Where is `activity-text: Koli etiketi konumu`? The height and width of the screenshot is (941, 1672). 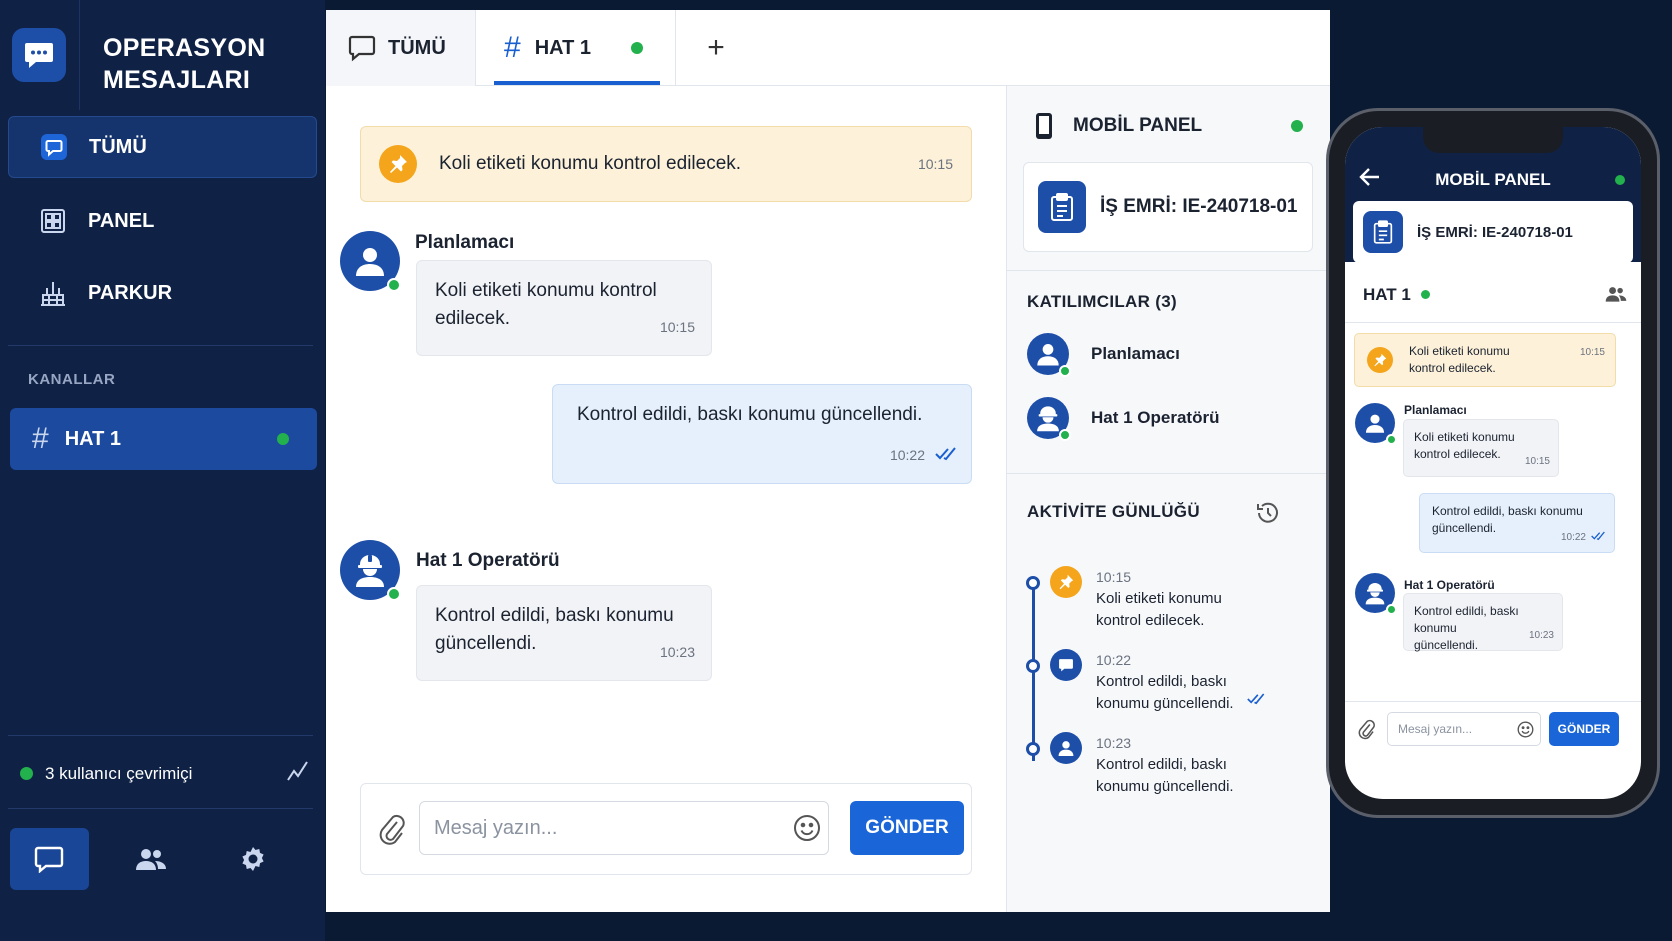 activity-text: Koli etiketi konumu is located at coordinates (1159, 598).